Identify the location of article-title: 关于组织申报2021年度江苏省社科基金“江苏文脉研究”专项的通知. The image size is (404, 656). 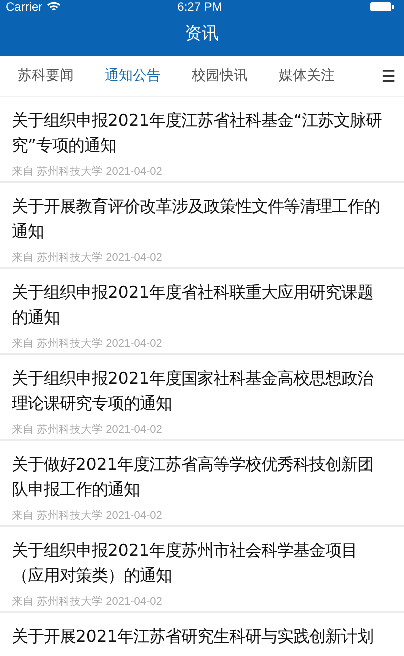
(202, 133).